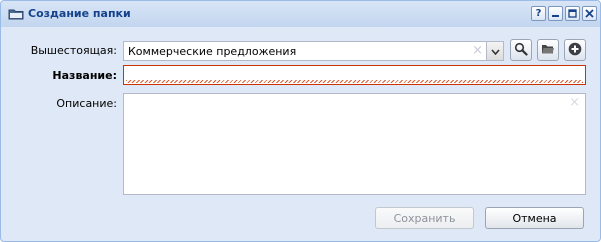 This screenshot has height=242, width=601. I want to click on maximize-button, so click(572, 13).